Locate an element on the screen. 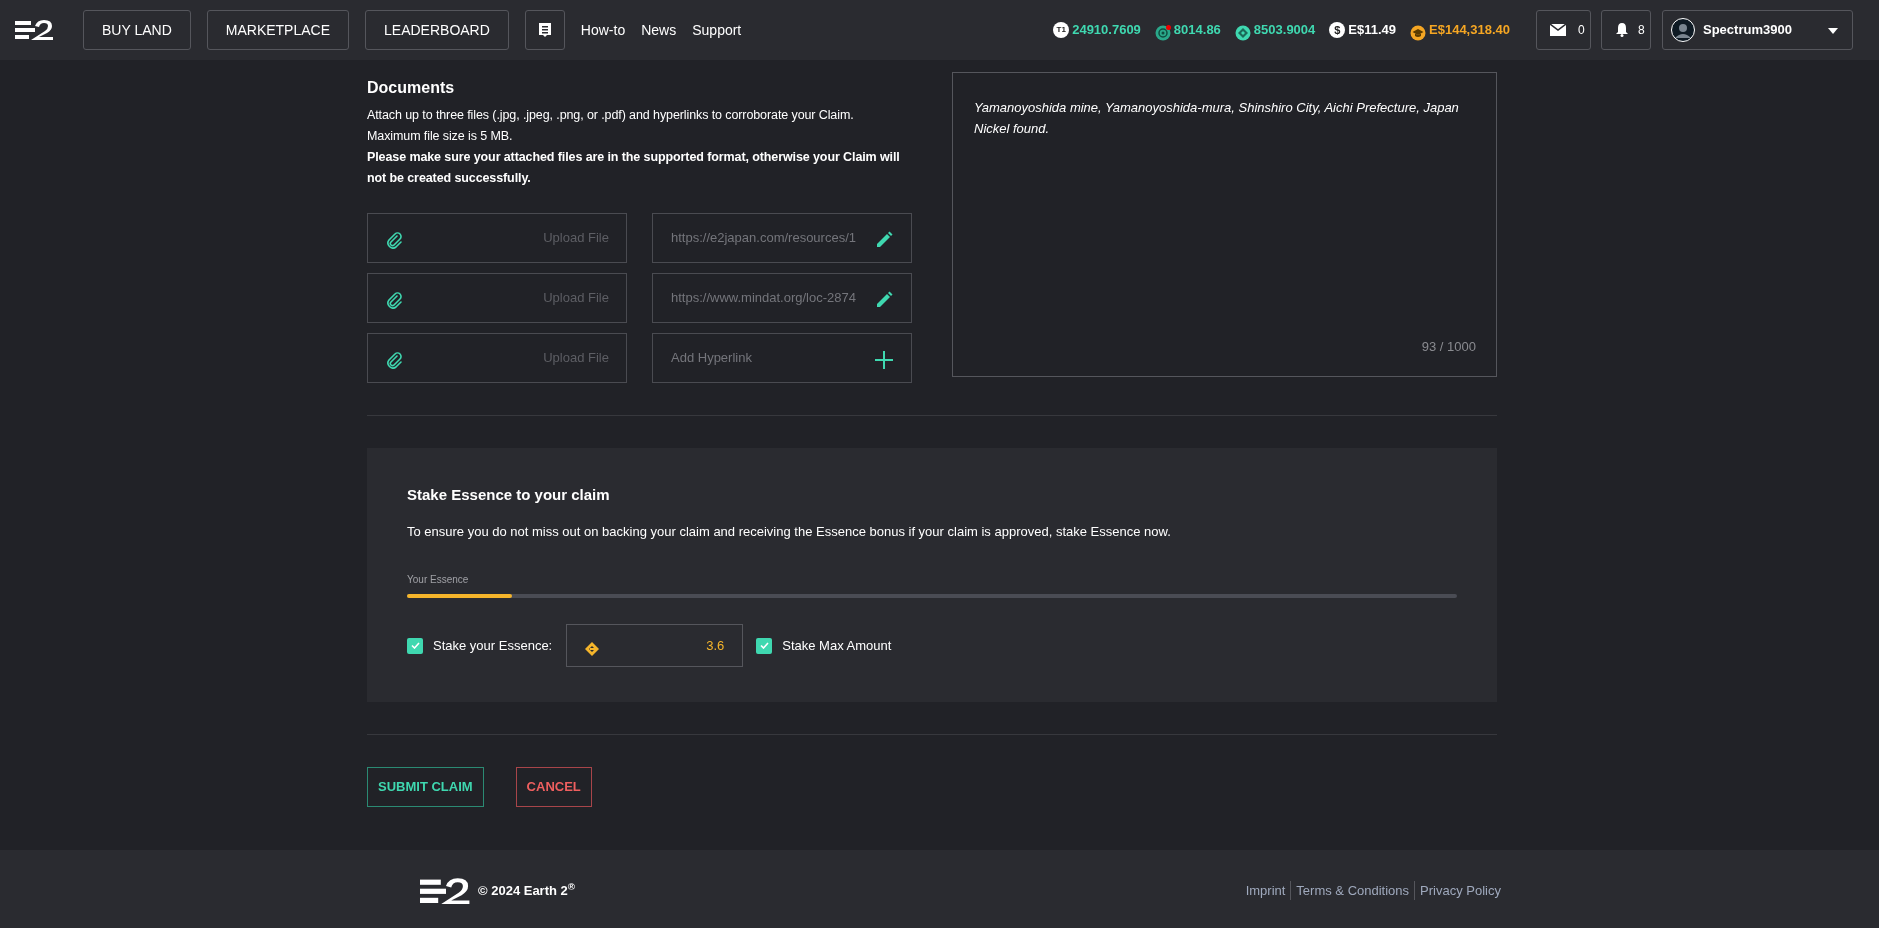 This screenshot has height=928, width=1879. checkbox: Stake Max Amount is located at coordinates (824, 645).